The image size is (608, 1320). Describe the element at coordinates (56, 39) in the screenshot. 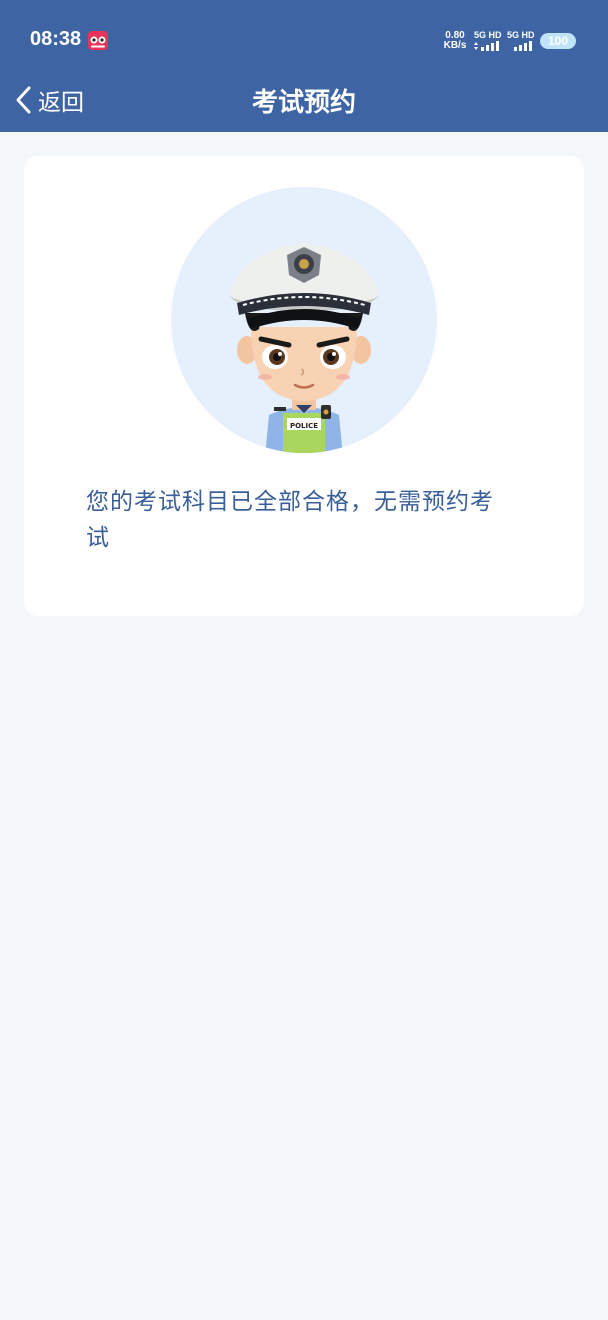

I see `status-time: 08:38` at that location.